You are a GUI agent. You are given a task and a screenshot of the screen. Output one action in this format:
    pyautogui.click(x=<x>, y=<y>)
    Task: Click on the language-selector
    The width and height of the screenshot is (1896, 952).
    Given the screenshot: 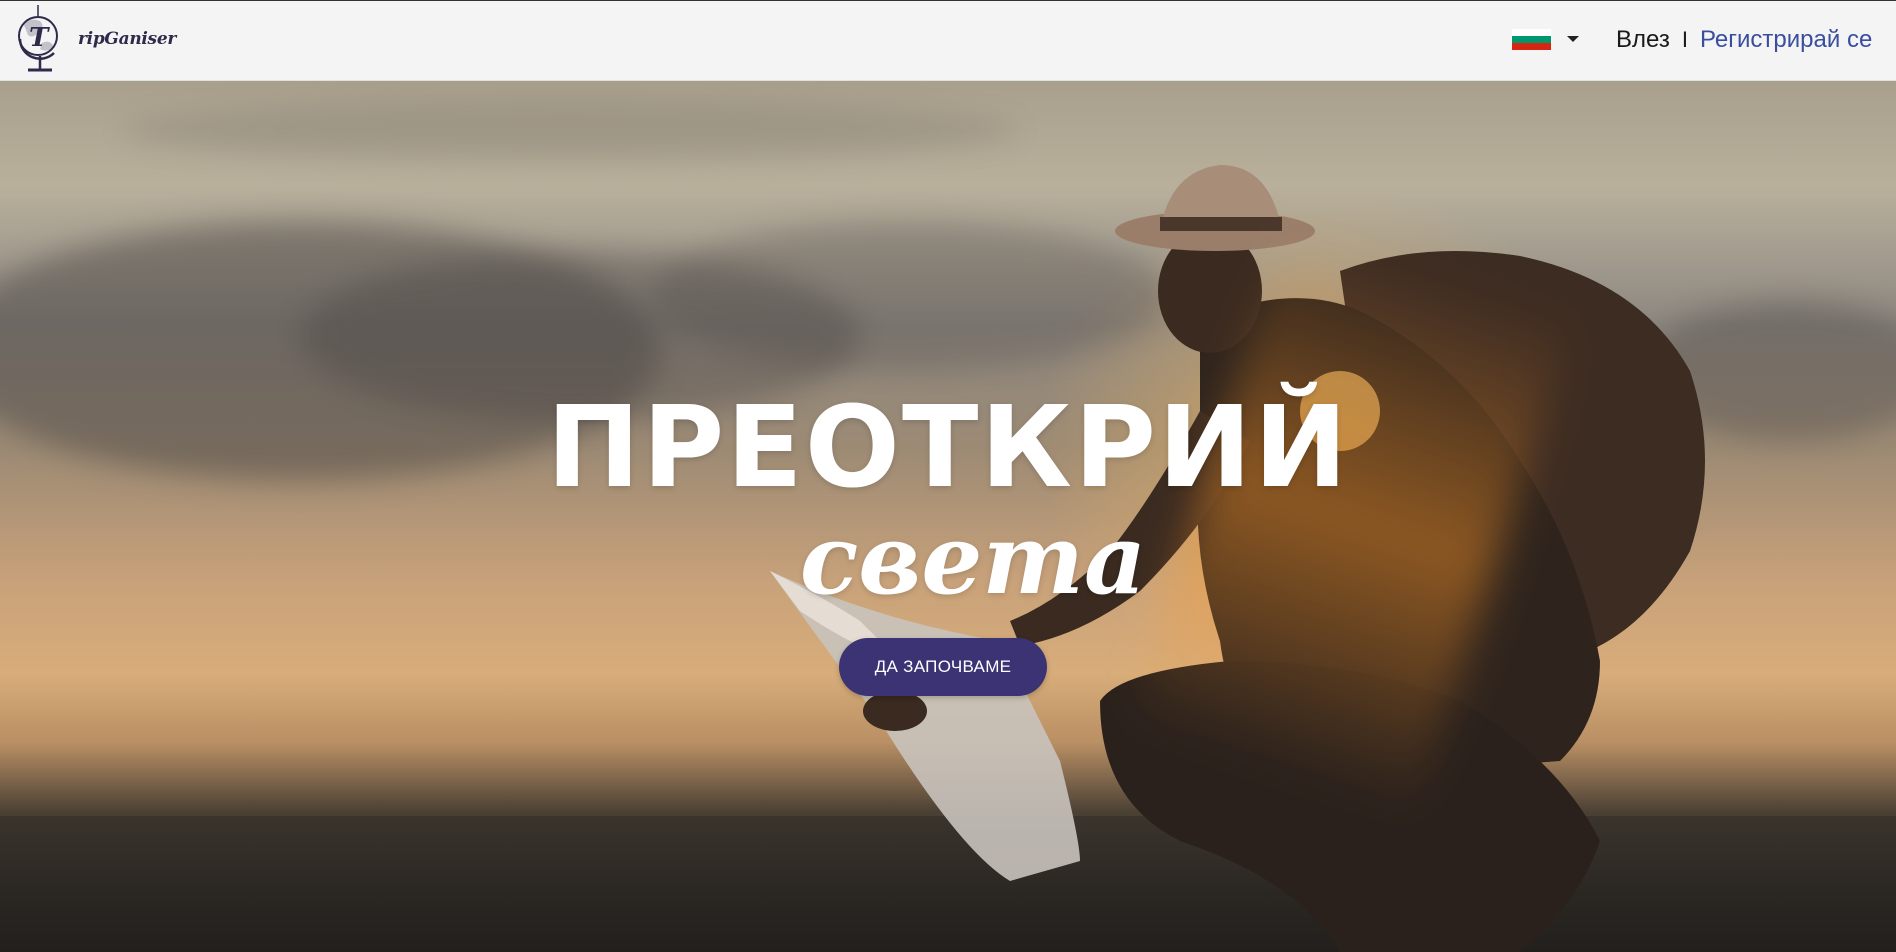 What is the action you would take?
    pyautogui.click(x=1546, y=39)
    